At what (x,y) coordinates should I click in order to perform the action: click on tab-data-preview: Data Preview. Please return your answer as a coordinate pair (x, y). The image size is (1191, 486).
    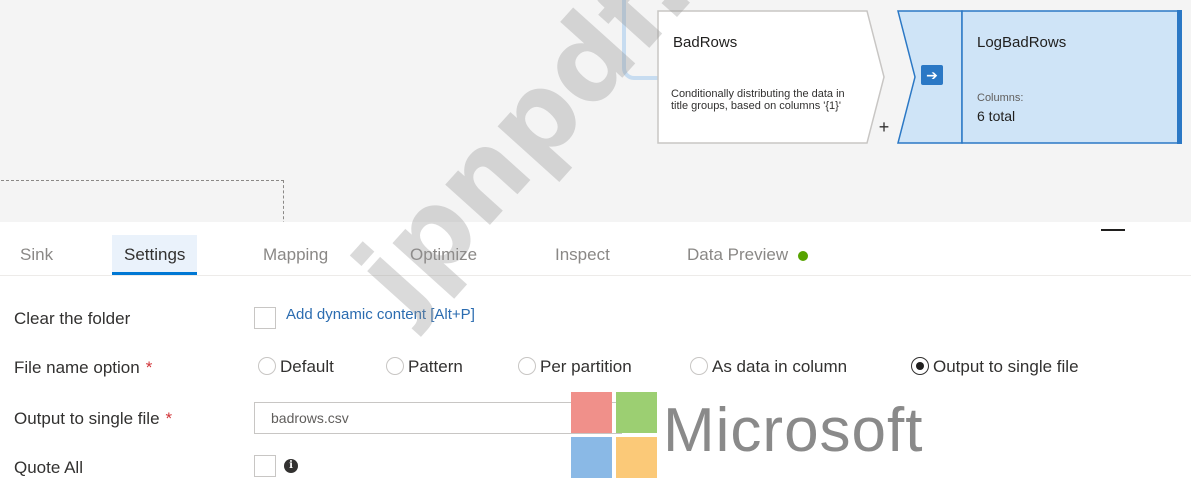
    Looking at the image, I should click on (747, 255).